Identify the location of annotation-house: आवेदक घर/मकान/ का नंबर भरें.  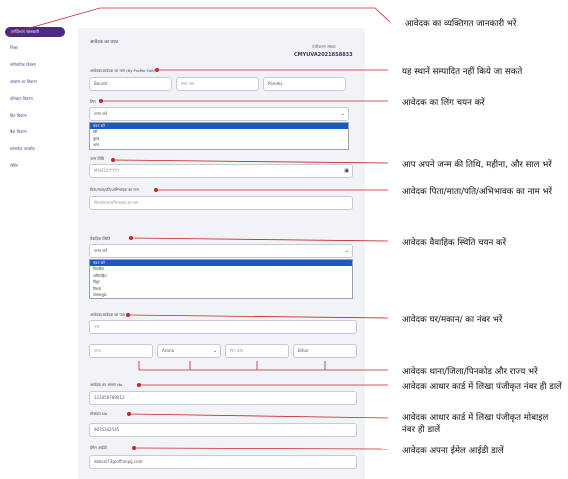
(452, 320).